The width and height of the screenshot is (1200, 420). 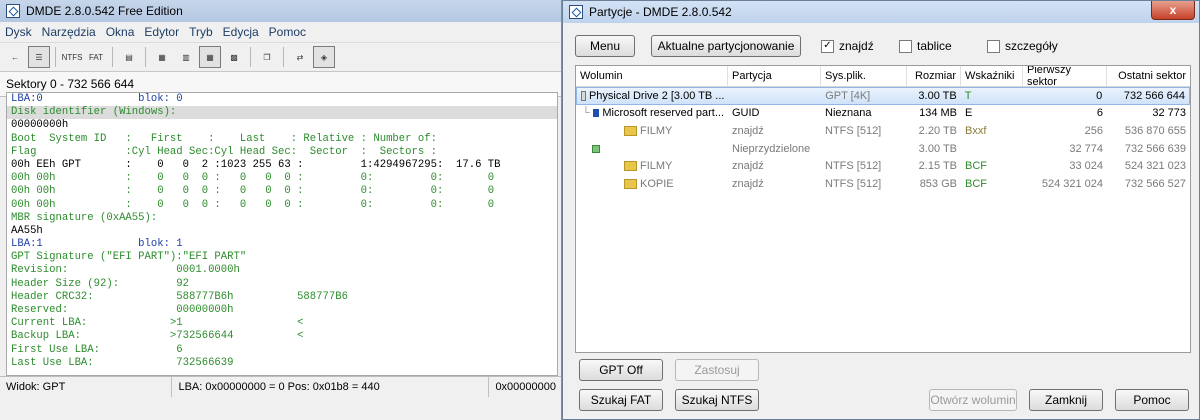 I want to click on search-fat-button: Szukaj FAT, so click(x=621, y=400).